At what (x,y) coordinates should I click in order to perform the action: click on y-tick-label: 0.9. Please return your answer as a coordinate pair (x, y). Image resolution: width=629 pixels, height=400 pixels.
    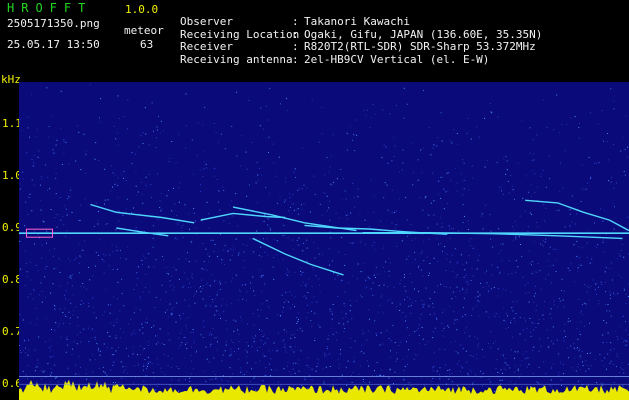
    Looking at the image, I should click on (12, 227).